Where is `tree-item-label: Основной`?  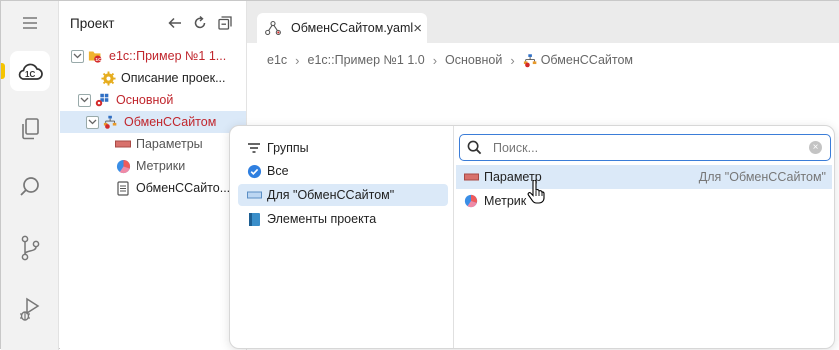
tree-item-label: Основной is located at coordinates (145, 100).